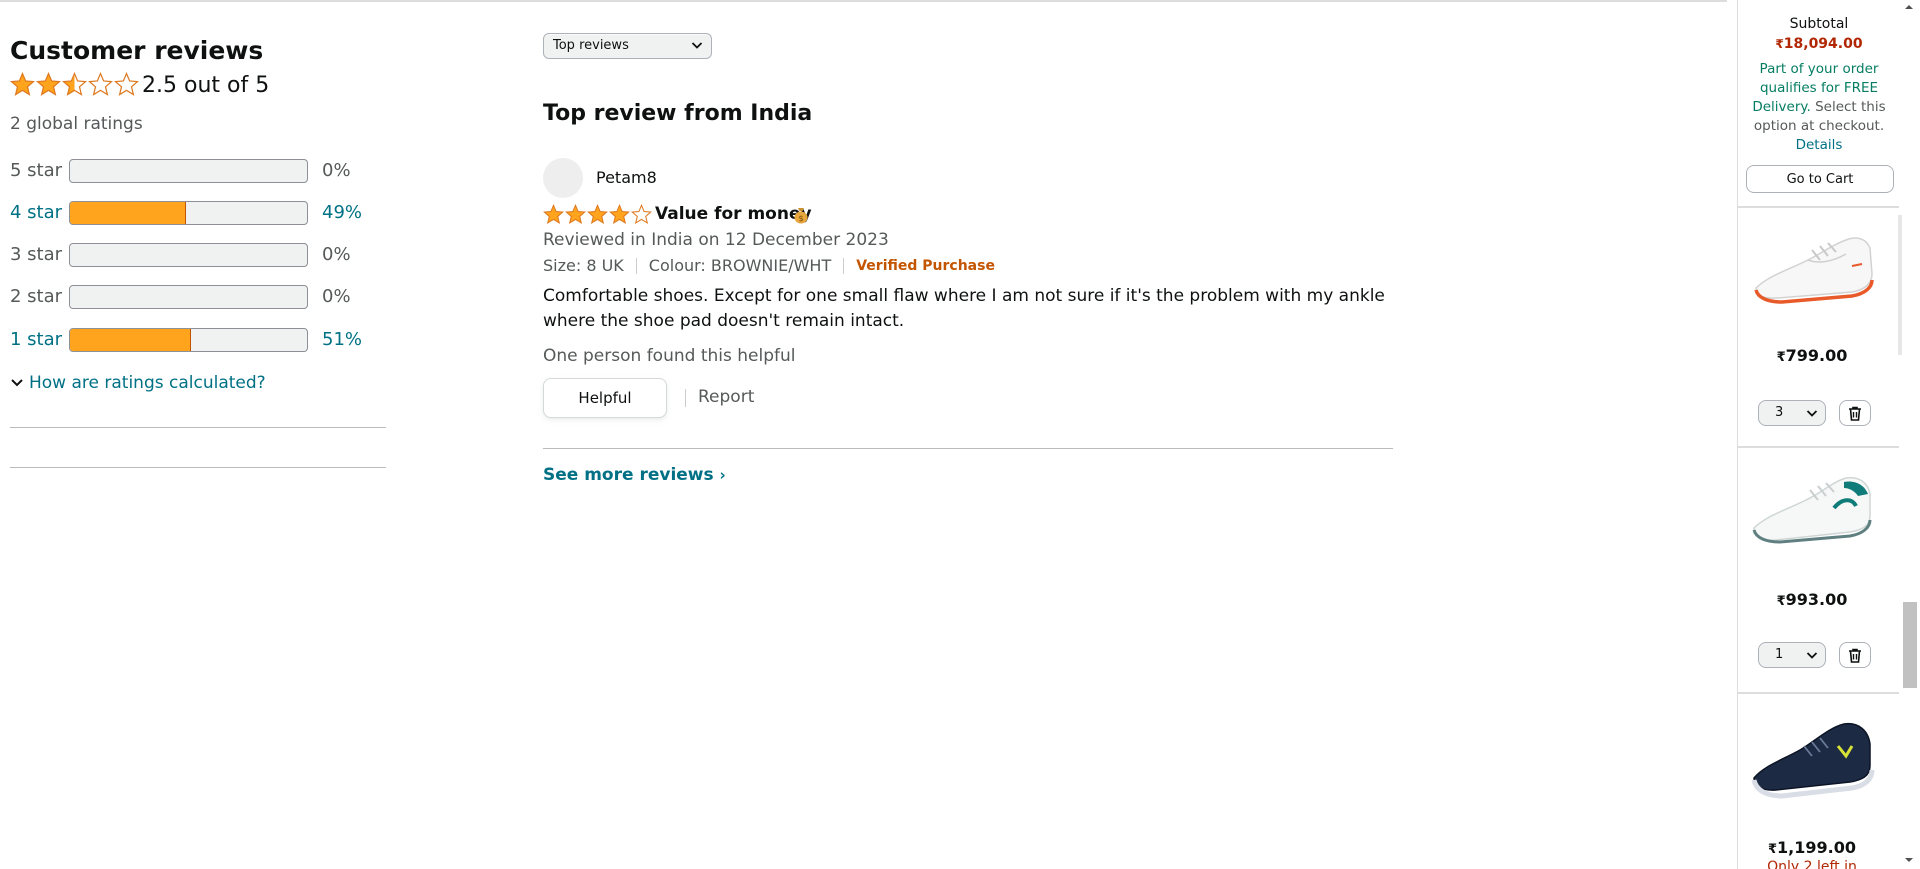  Describe the element at coordinates (1909, 860) in the screenshot. I see `scroll-down-arrow-icon` at that location.